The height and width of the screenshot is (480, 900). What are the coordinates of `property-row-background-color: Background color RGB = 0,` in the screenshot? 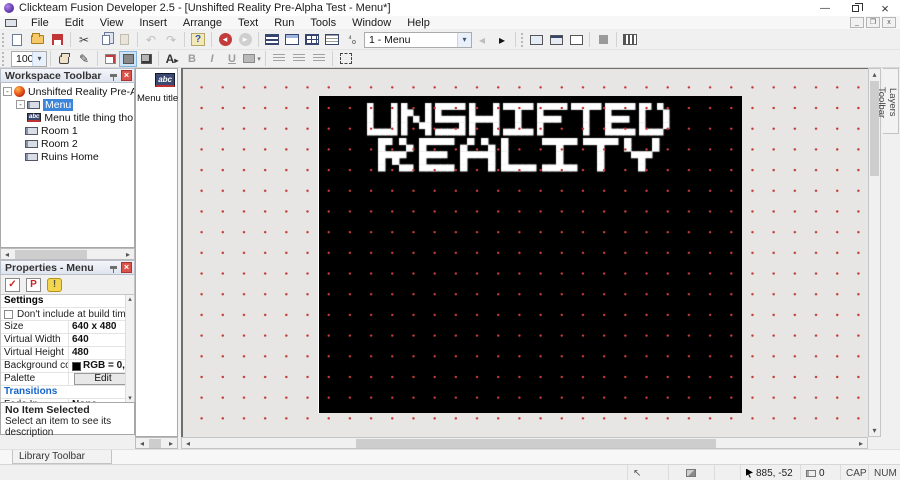 It's located at (67, 366).